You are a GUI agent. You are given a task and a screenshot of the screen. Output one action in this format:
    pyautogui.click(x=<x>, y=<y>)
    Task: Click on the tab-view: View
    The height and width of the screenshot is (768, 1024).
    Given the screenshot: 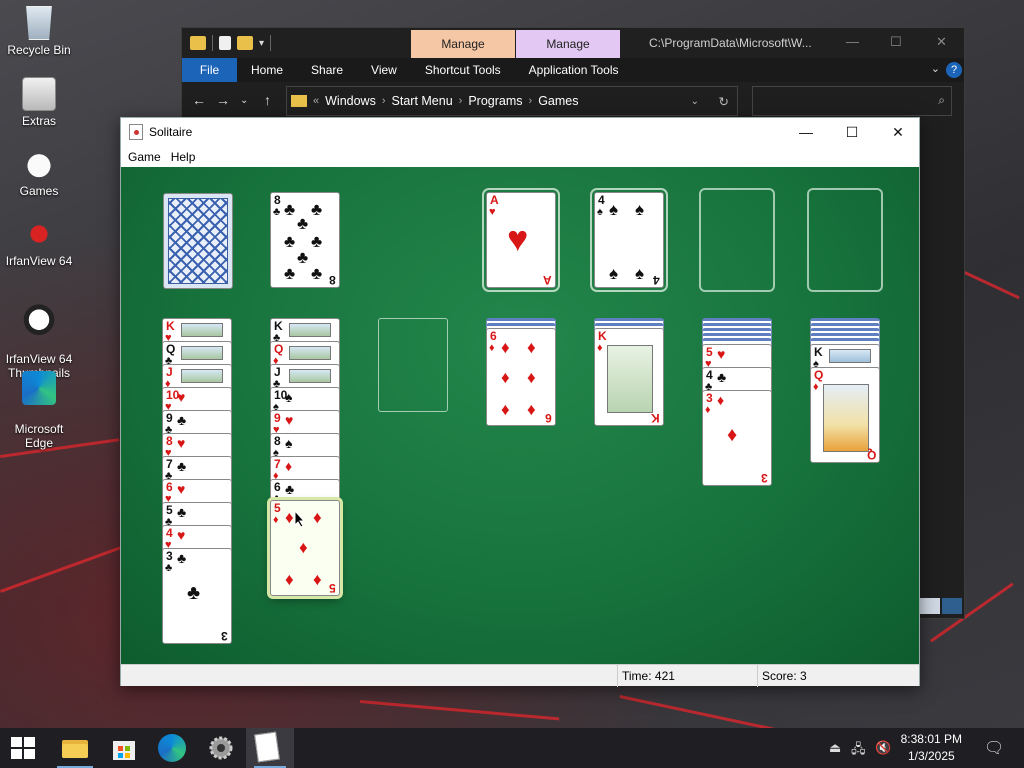 What is the action you would take?
    pyautogui.click(x=384, y=70)
    